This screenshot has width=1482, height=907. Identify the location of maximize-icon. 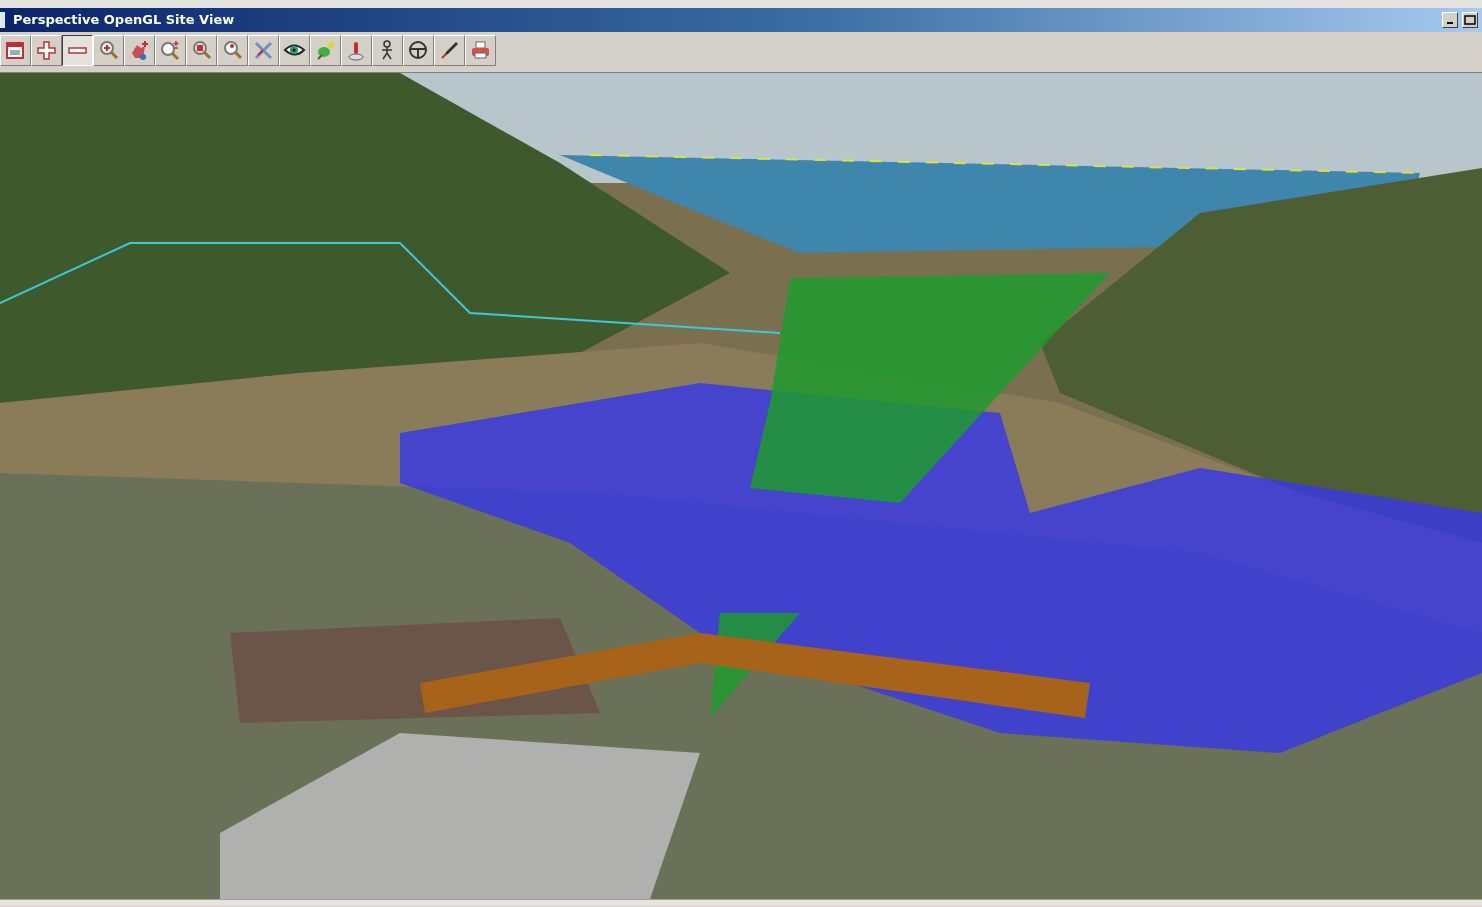
(1470, 20).